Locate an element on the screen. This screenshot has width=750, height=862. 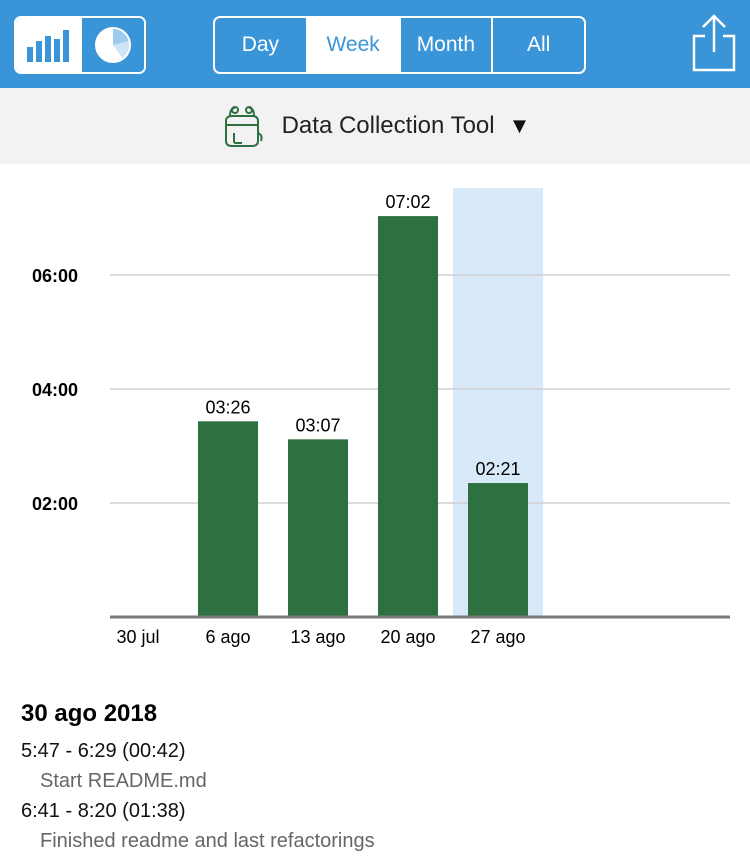
period-month-button: Month is located at coordinates (445, 45).